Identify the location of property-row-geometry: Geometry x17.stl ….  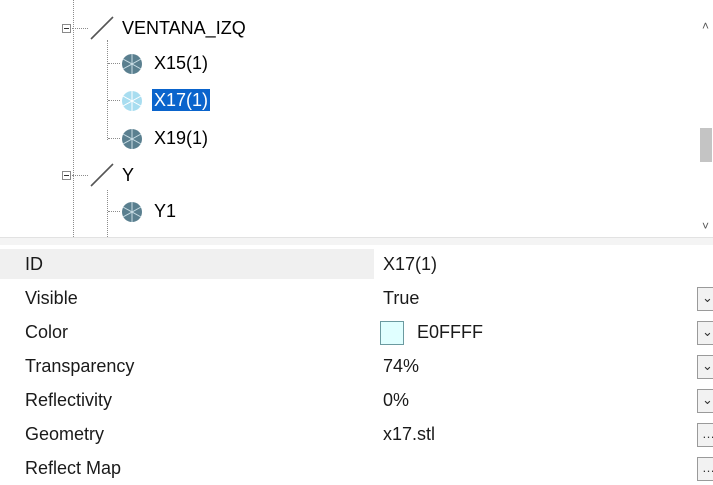
(356, 434).